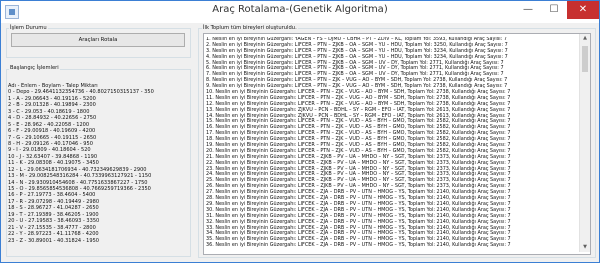  Describe the element at coordinates (585, 247) in the screenshot. I see `scroll-down-icon: ▼` at that location.